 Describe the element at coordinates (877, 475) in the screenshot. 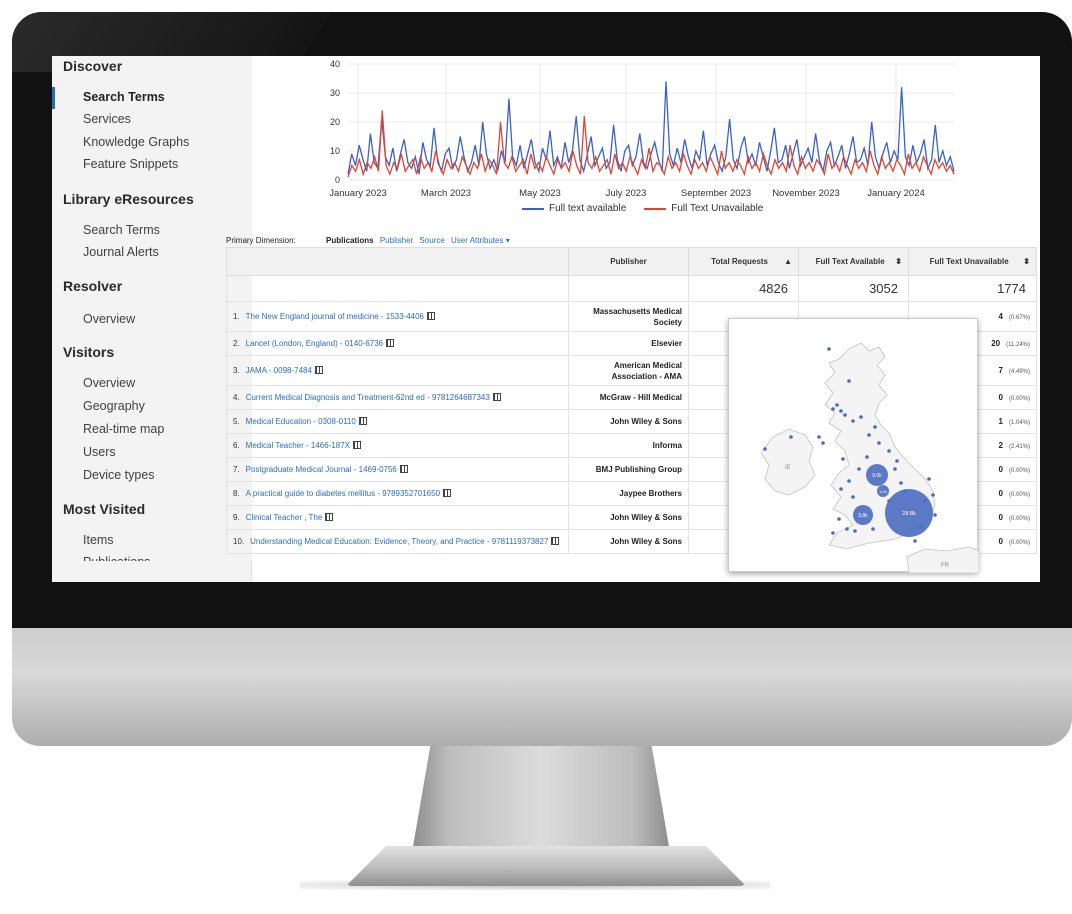

I see `map-bubble-9k: 9.0k` at that location.